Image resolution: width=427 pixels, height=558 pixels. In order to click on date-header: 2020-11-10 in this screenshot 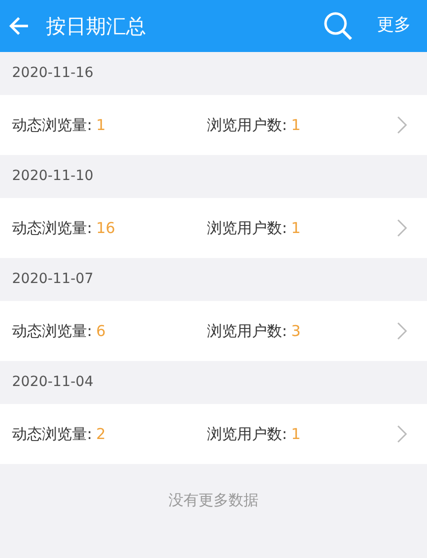, I will do `click(53, 176)`.